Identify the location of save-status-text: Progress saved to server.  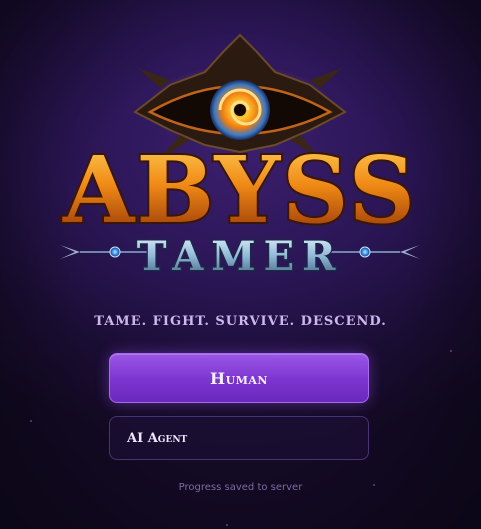
(240, 487).